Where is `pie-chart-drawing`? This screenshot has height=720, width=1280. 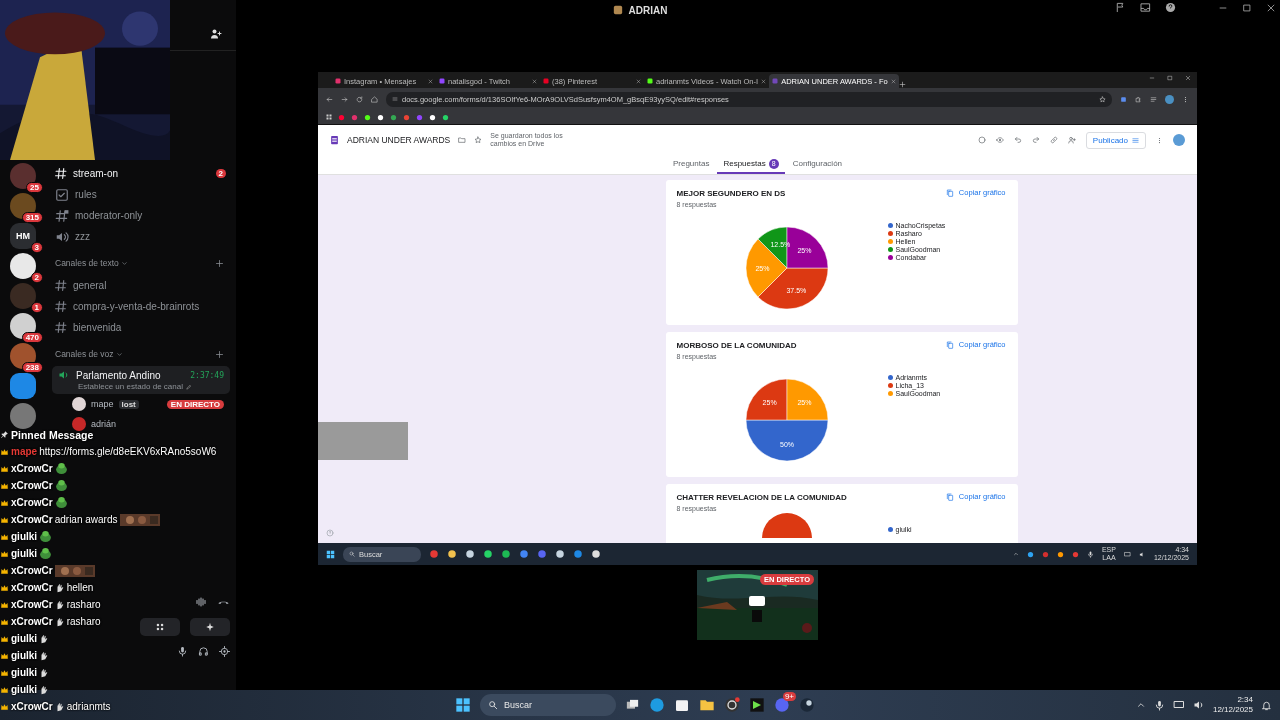
pie-chart-drawing is located at coordinates (786, 525).